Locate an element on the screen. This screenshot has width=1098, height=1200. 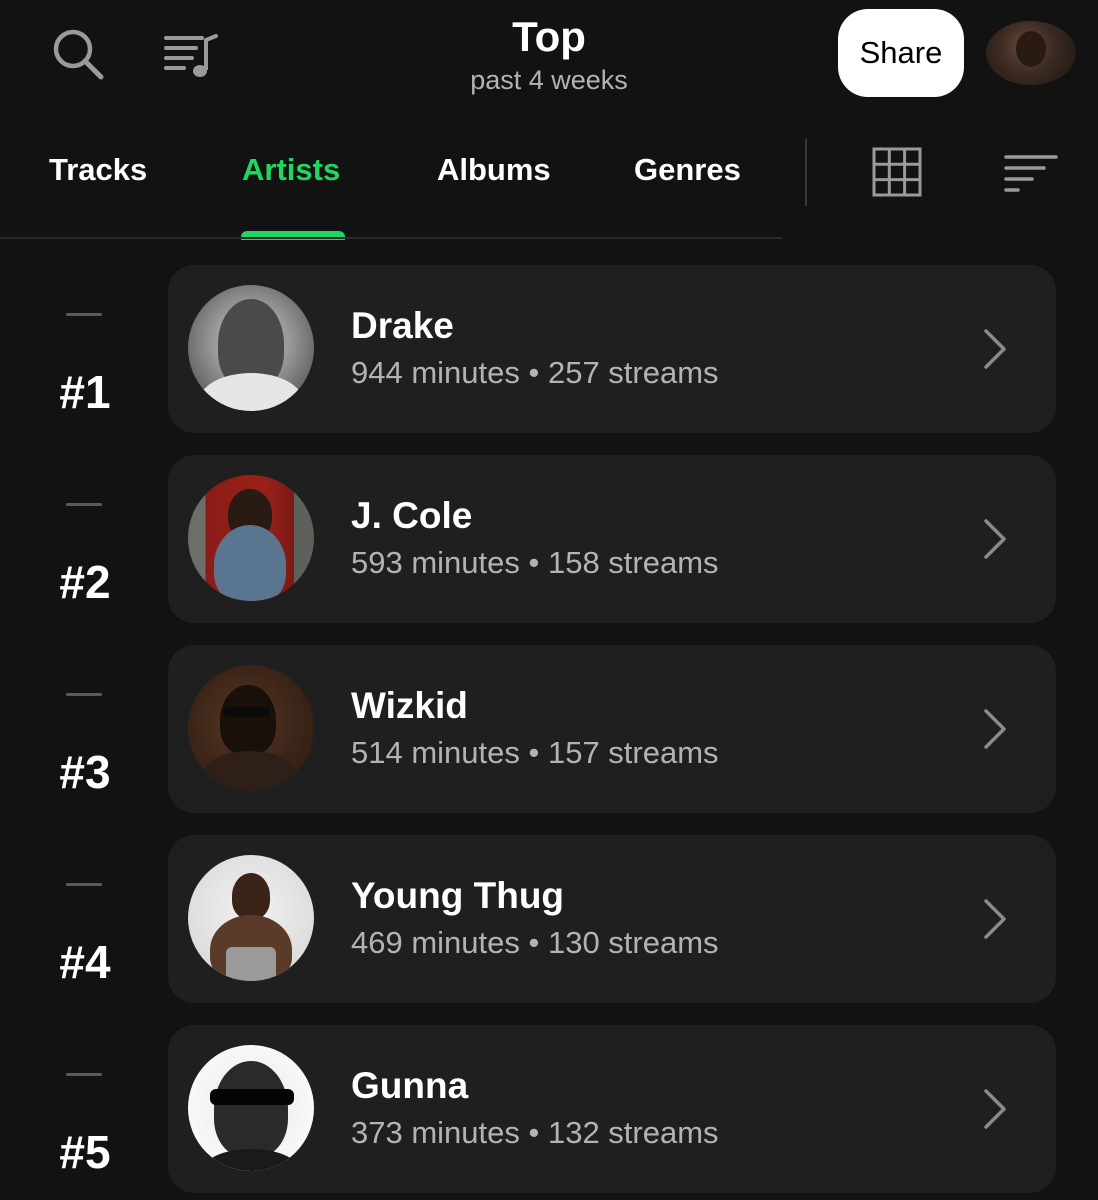
header-title-block: Top past 4 weeks is located at coordinates (549, 53).